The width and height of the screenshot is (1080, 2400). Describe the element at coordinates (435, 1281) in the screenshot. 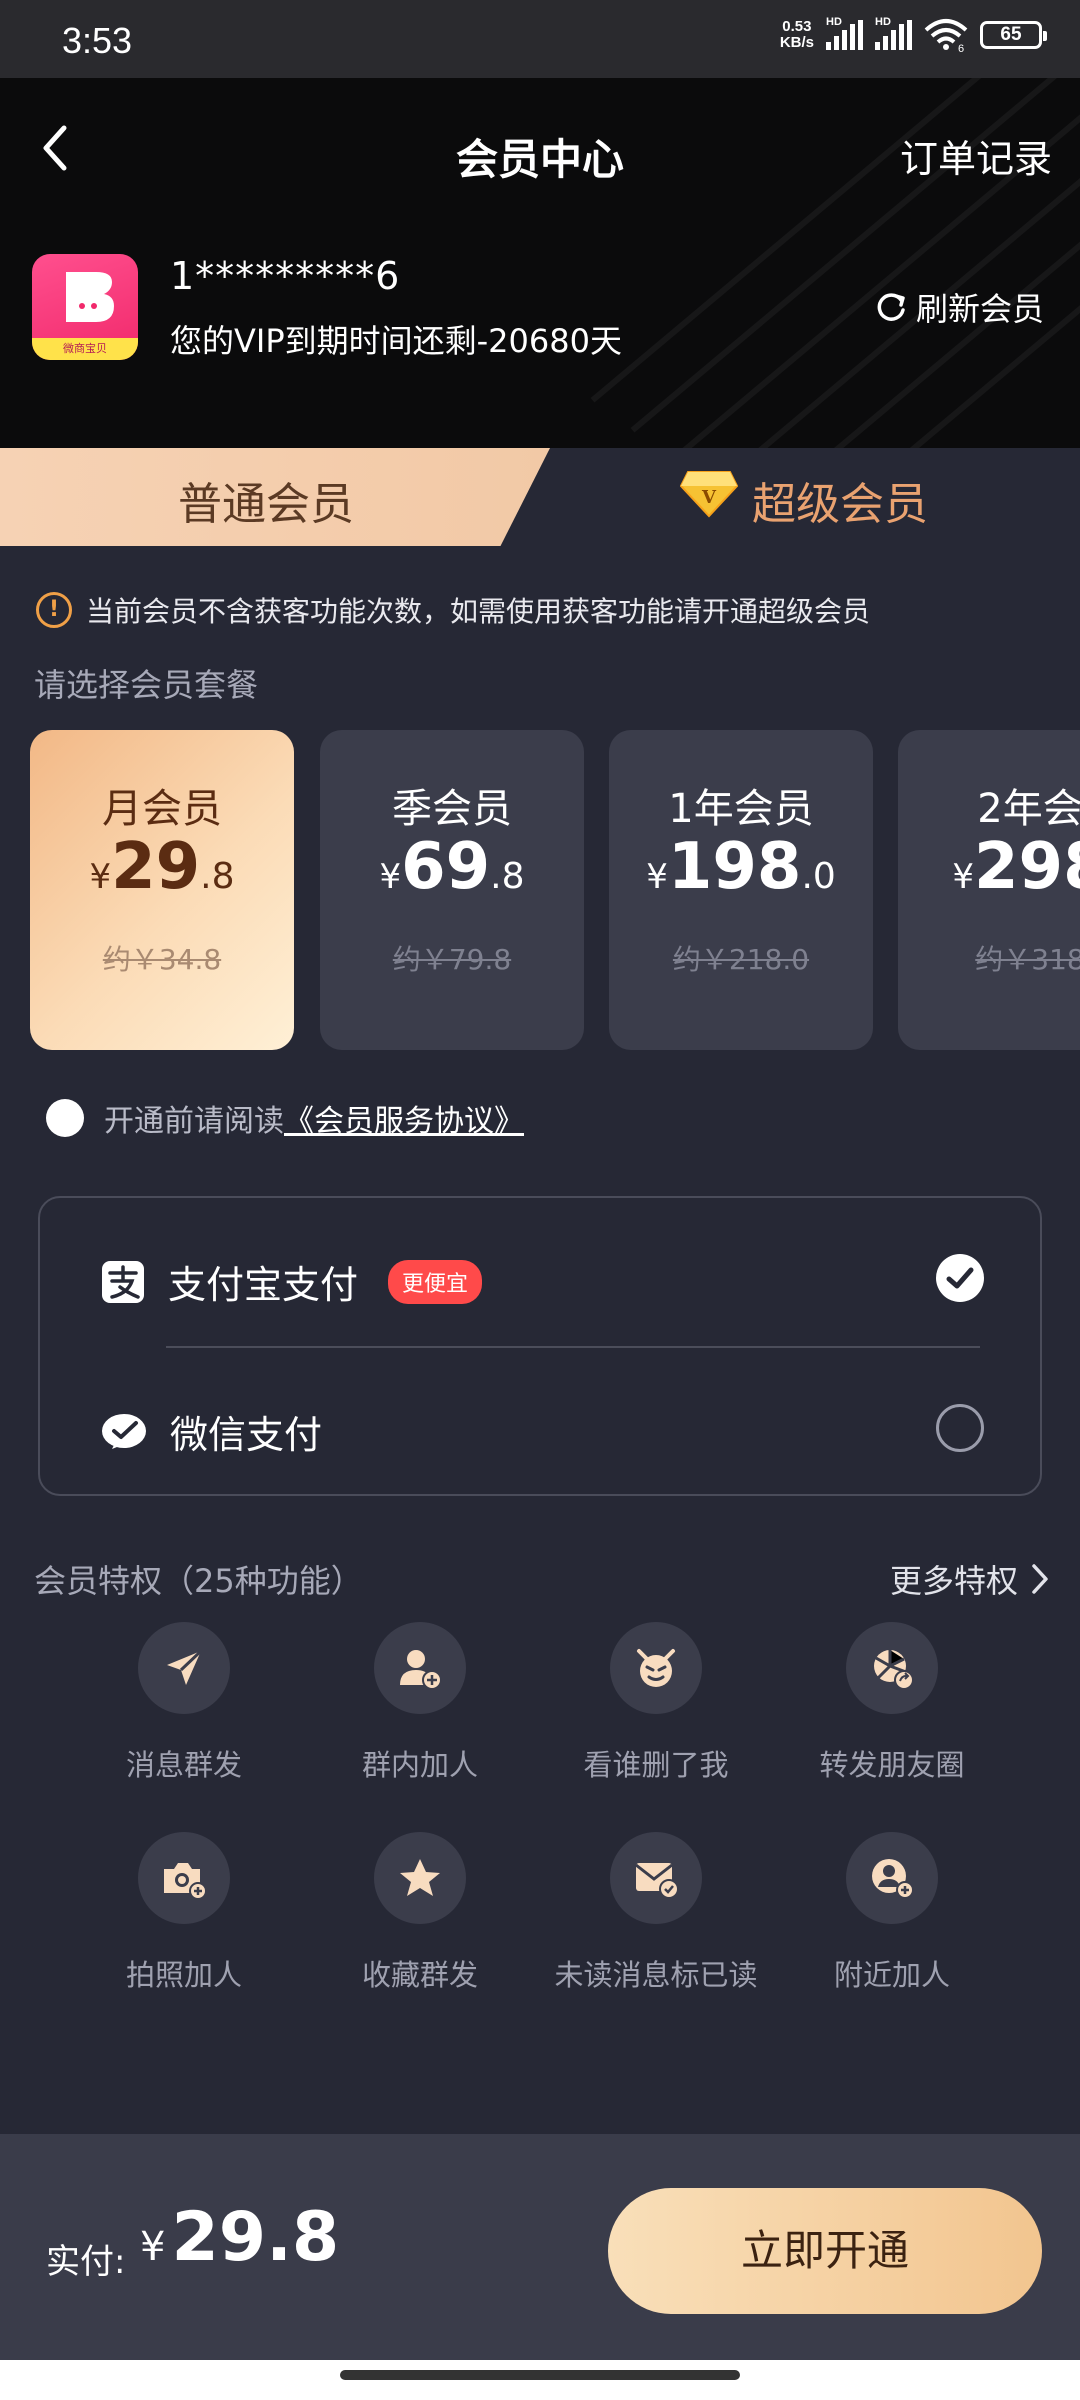

I see `cheaper-badge: 更便宜` at that location.